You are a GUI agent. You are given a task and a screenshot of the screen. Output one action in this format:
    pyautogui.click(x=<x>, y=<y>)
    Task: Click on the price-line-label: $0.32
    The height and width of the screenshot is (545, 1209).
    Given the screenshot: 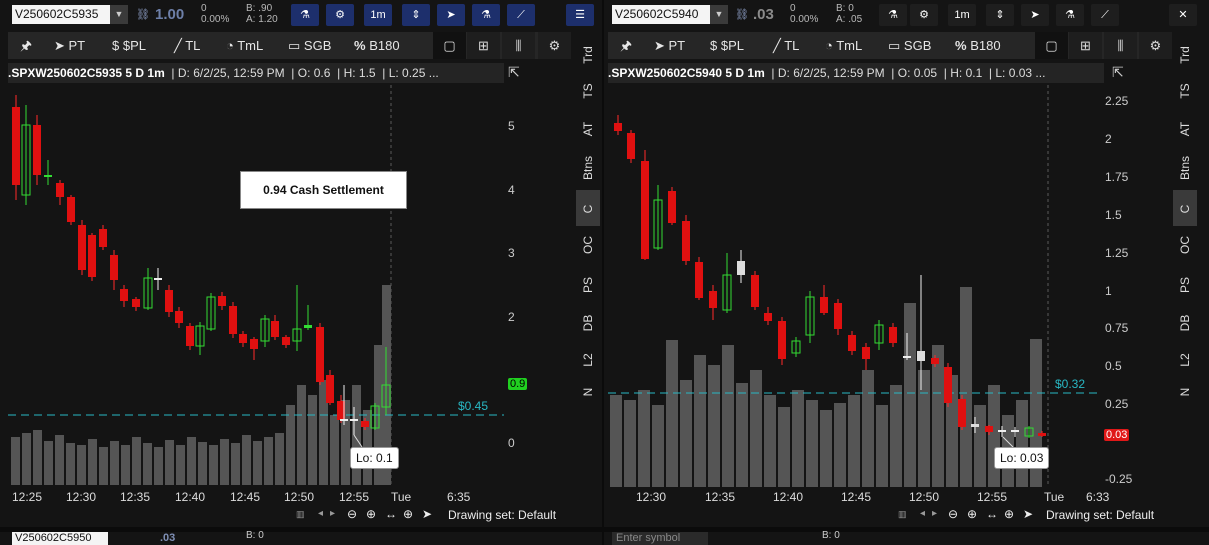 What is the action you would take?
    pyautogui.click(x=1070, y=384)
    